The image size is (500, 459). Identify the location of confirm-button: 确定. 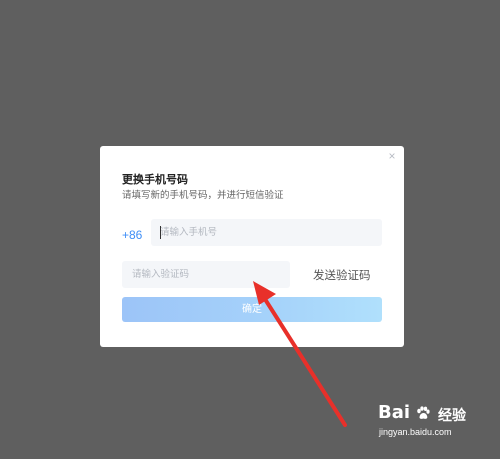
(252, 309).